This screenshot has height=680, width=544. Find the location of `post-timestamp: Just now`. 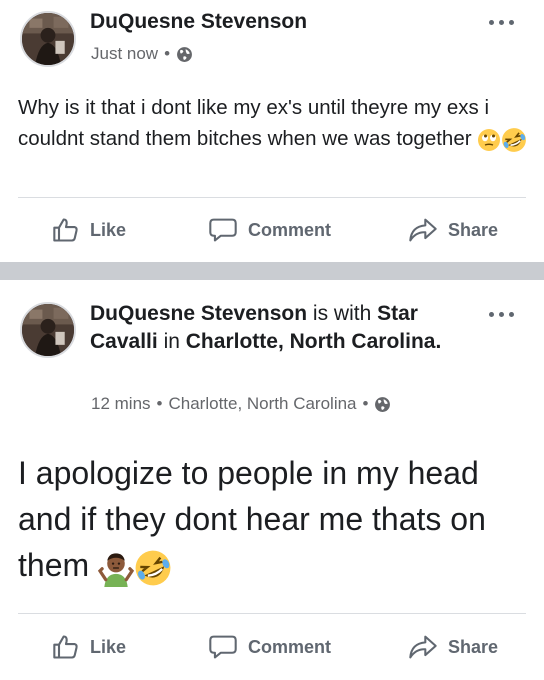

post-timestamp: Just now is located at coordinates (124, 54).